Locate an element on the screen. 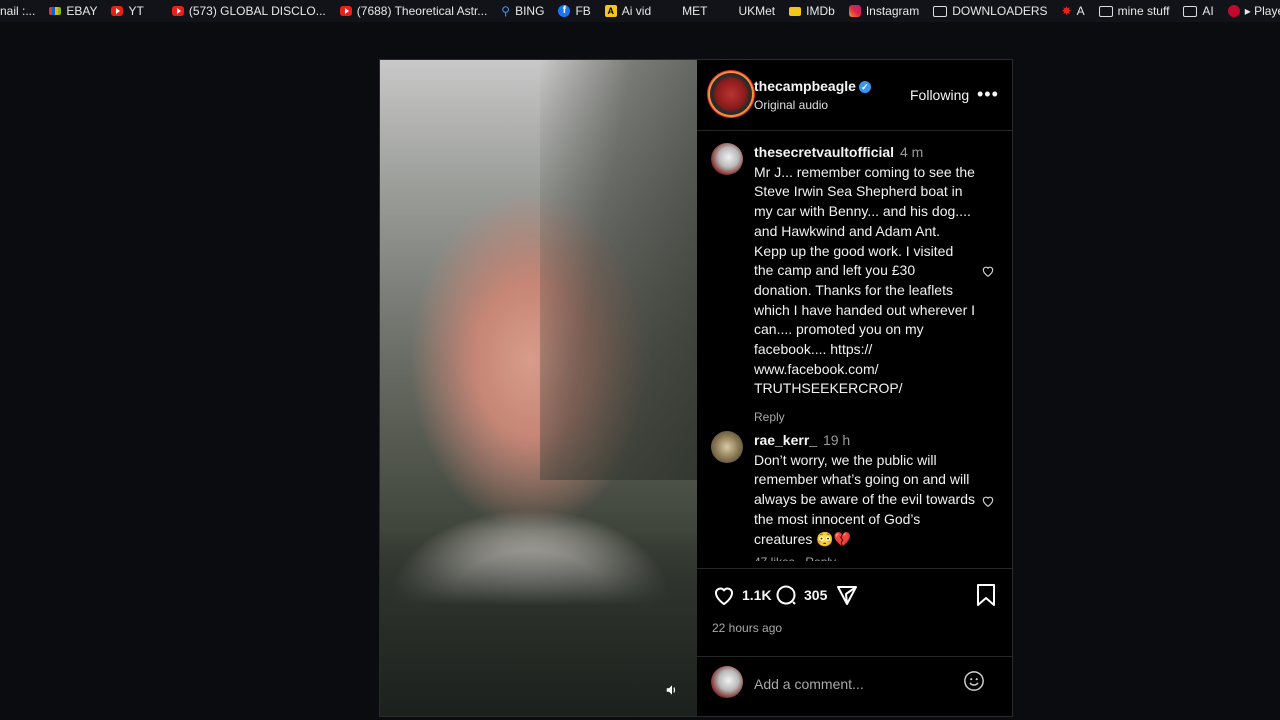  like-button: 1.1K is located at coordinates (742, 595).